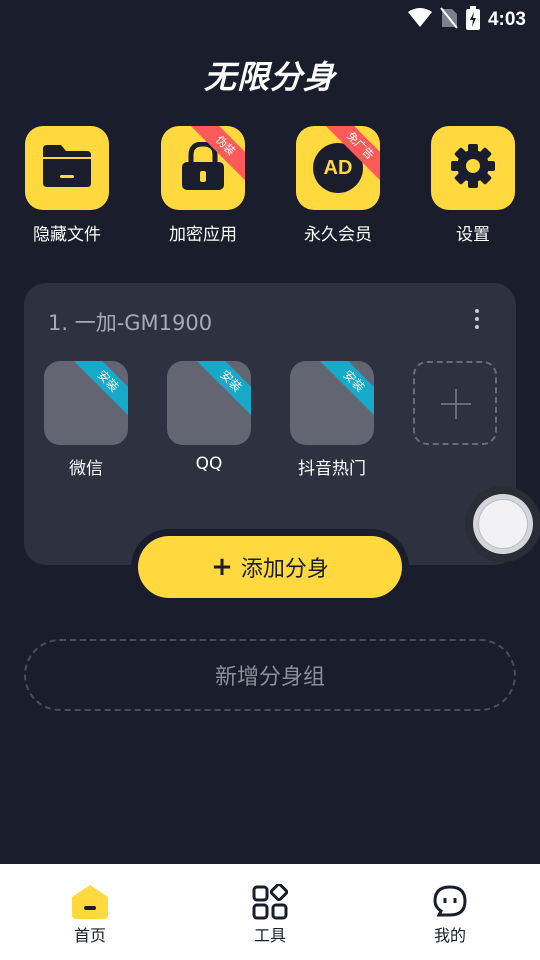  I want to click on clone-item-wechat: 安装 微信, so click(86, 420).